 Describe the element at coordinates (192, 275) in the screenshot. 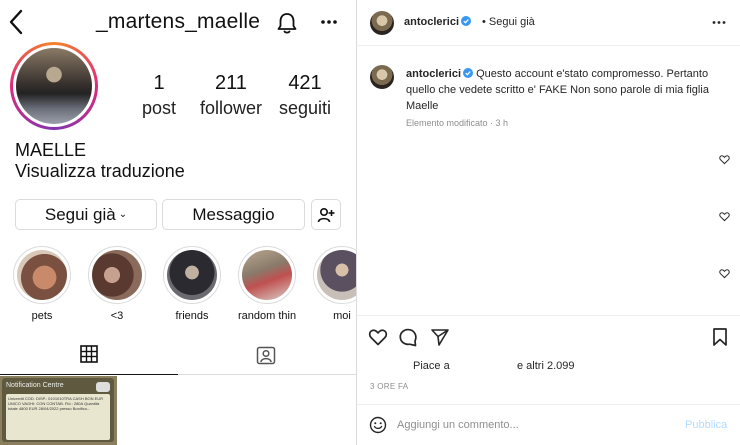

I see `highlight-friends-image` at that location.